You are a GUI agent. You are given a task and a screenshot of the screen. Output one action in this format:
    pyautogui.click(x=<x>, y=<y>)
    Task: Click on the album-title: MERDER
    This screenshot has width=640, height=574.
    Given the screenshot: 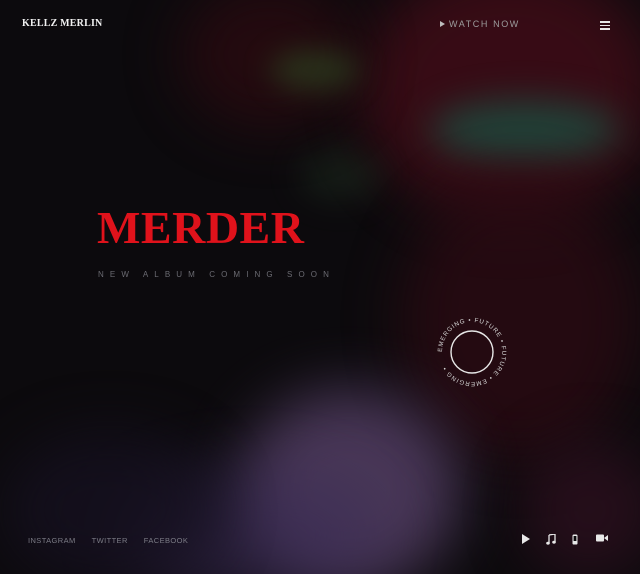 What is the action you would take?
    pyautogui.click(x=201, y=227)
    